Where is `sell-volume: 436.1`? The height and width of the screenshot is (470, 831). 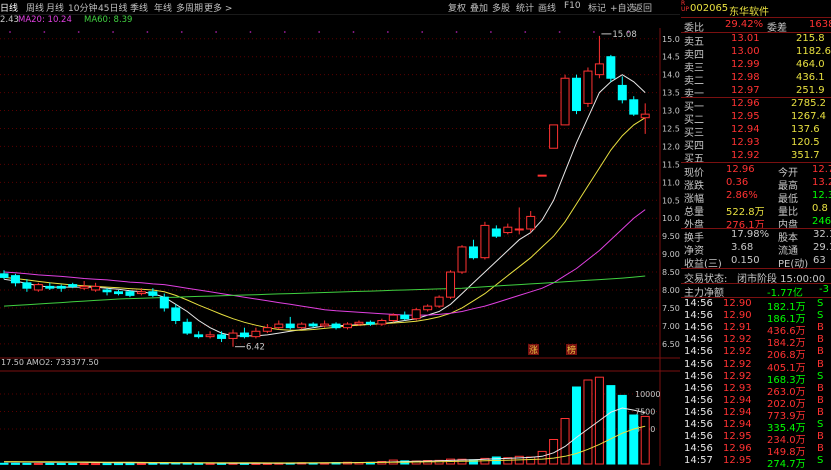
sell-volume: 436.1 is located at coordinates (810, 77).